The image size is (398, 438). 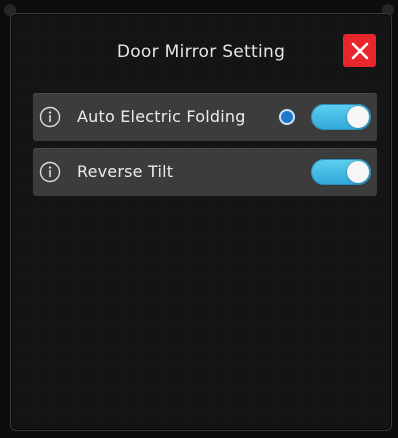 What do you see at coordinates (161, 116) in the screenshot?
I see `setting-label: Auto Electric Folding` at bounding box center [161, 116].